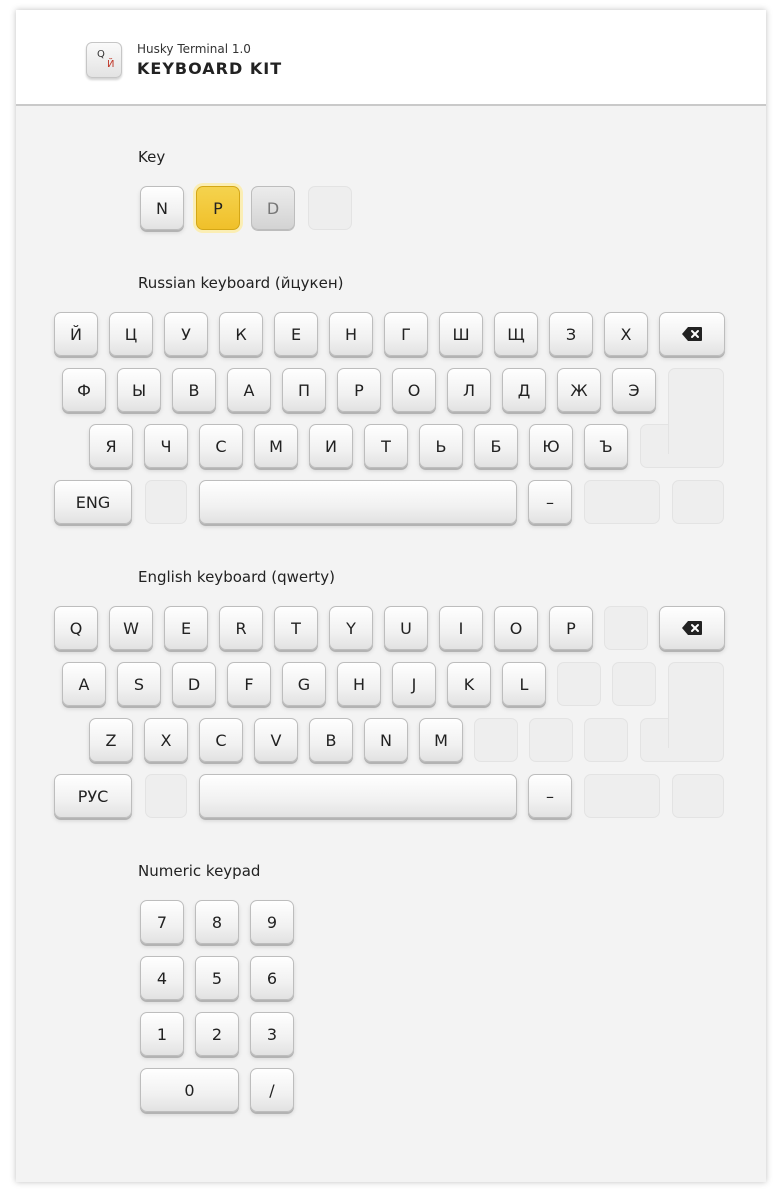 The width and height of the screenshot is (782, 1204). I want to click on english-key: M, so click(441, 740).